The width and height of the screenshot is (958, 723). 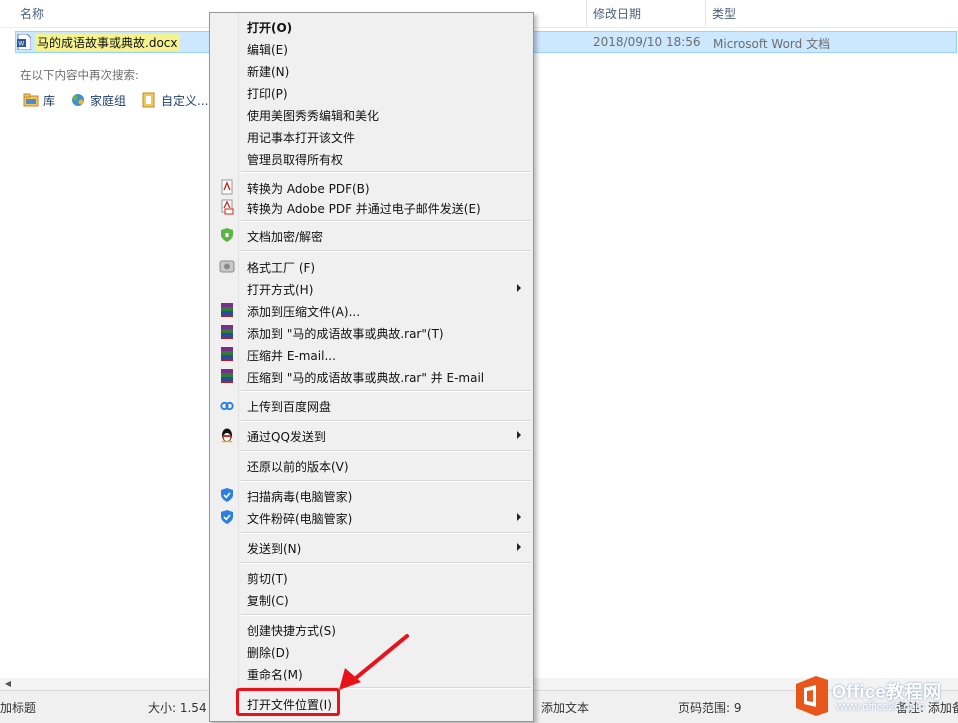 I want to click on menu-open: 打开(O), so click(x=371, y=26).